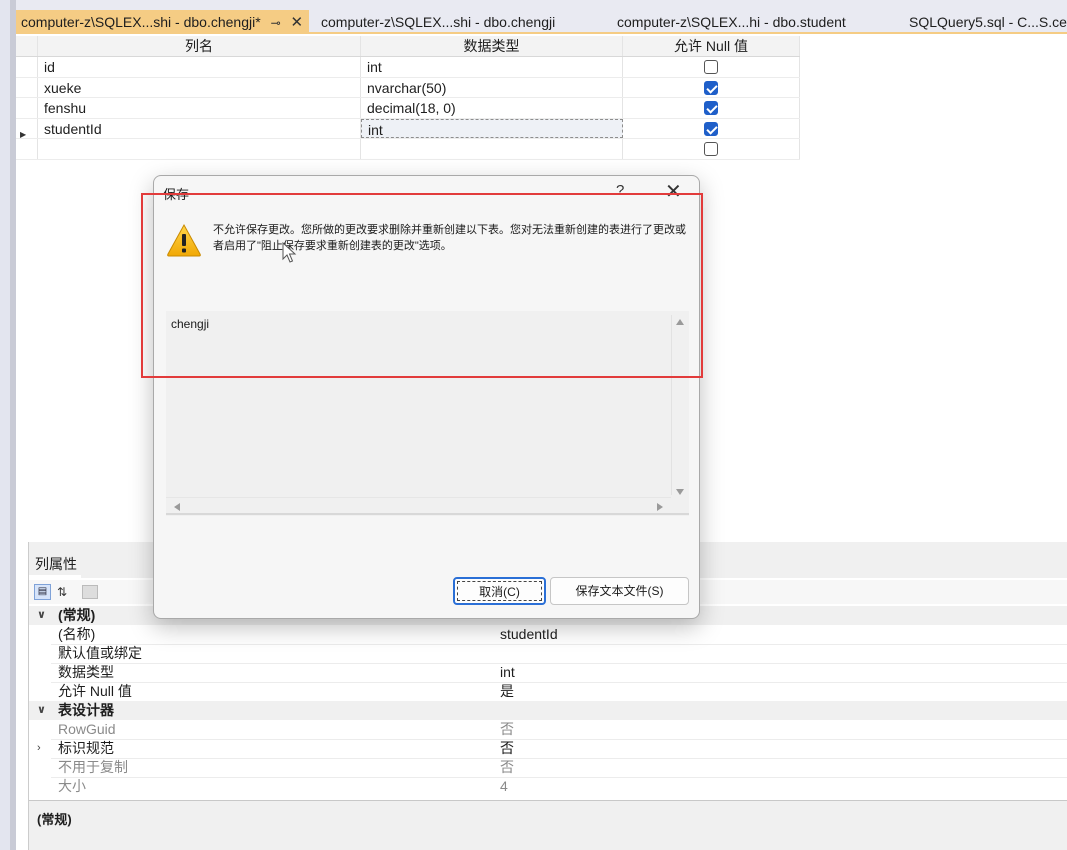 This screenshot has width=1067, height=850. I want to click on property-row: 不用于复制 否, so click(548, 767).